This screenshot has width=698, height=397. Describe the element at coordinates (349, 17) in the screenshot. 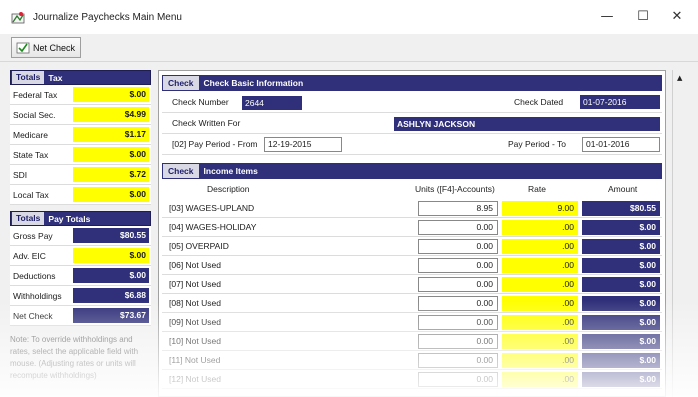

I see `title-bar: Journalize Paychecks Main Menu — ☐ ✕` at that location.